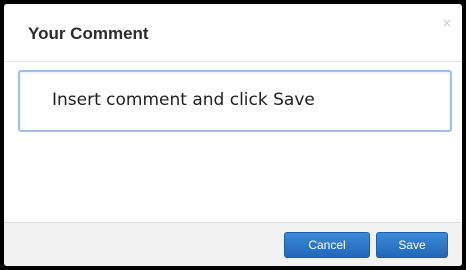  I want to click on dialog-title: Your Comment, so click(88, 33).